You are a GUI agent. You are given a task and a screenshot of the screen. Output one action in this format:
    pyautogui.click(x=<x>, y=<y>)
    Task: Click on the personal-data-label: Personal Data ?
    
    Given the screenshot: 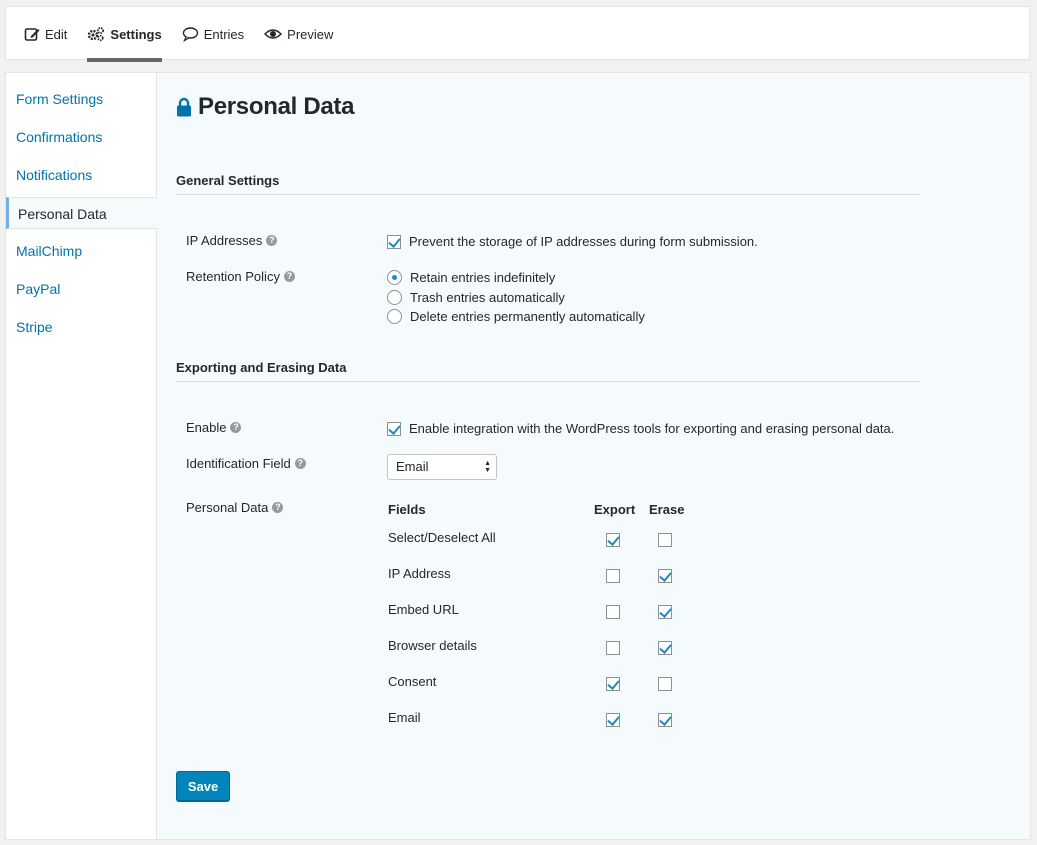 What is the action you would take?
    pyautogui.click(x=235, y=507)
    